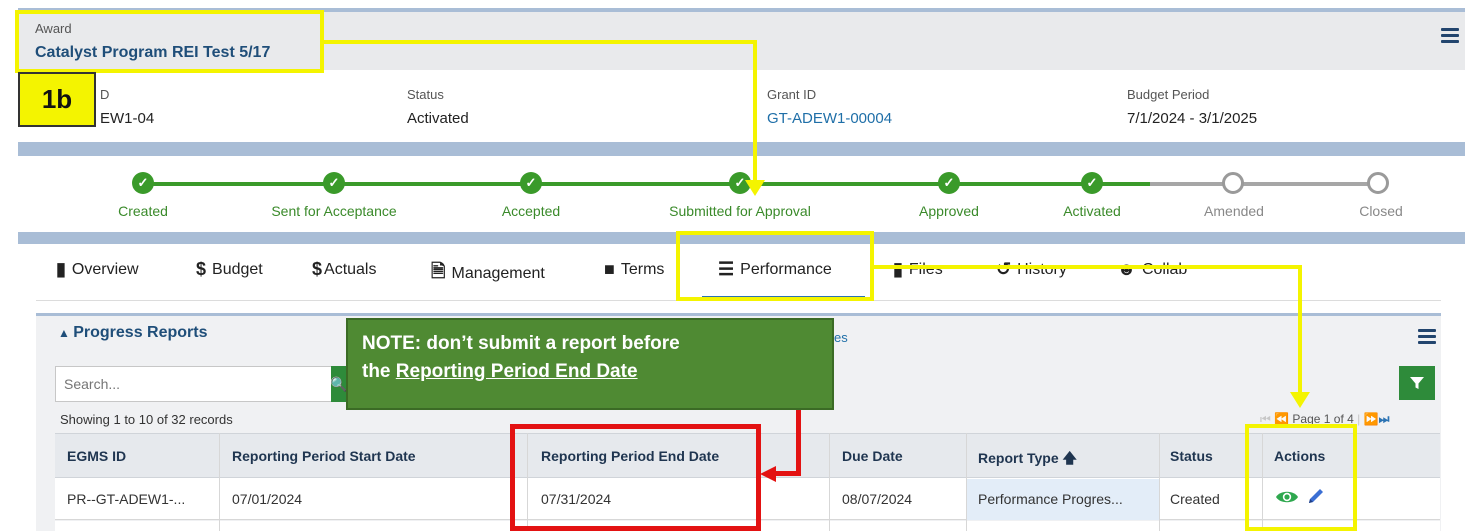 The height and width of the screenshot is (531, 1465). I want to click on grant-id-link: GT-ADEW1-00004, so click(829, 118).